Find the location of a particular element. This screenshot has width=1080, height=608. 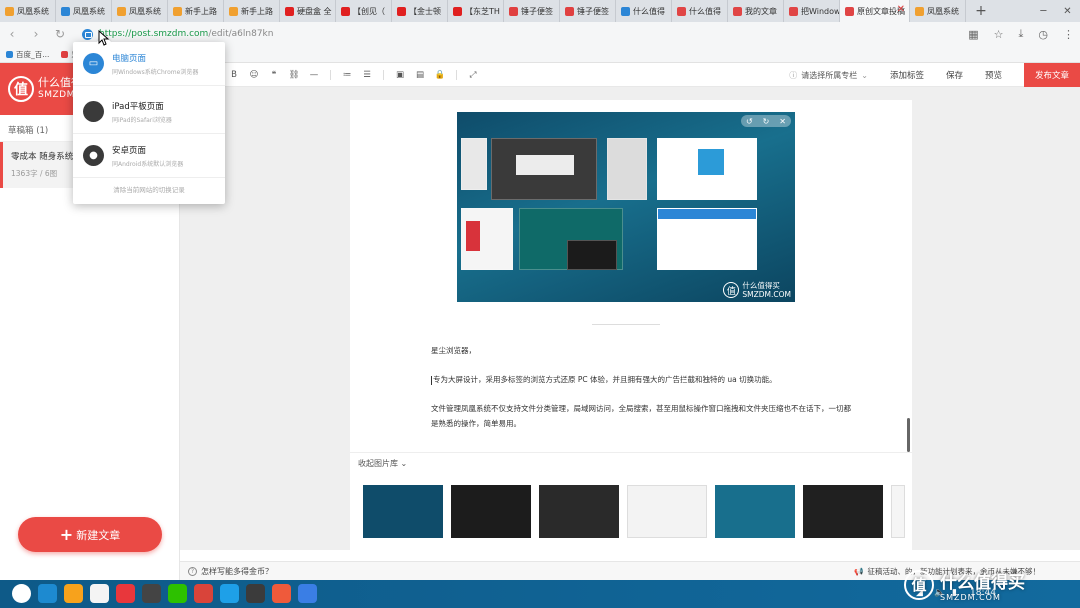

ua-option-desktop: ▭ 电脑页面 同Windows系统Chrome浏览器 is located at coordinates (149, 64).